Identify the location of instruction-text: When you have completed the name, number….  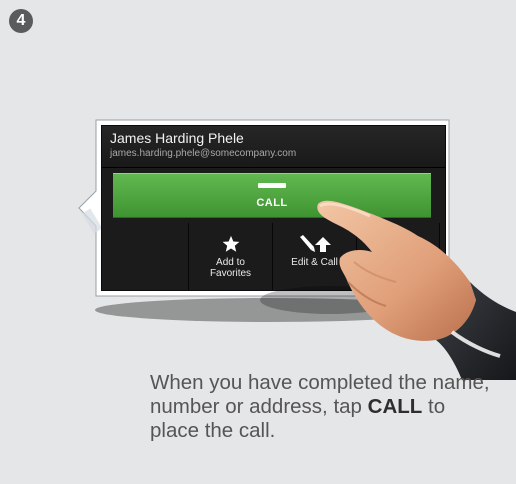
(320, 407).